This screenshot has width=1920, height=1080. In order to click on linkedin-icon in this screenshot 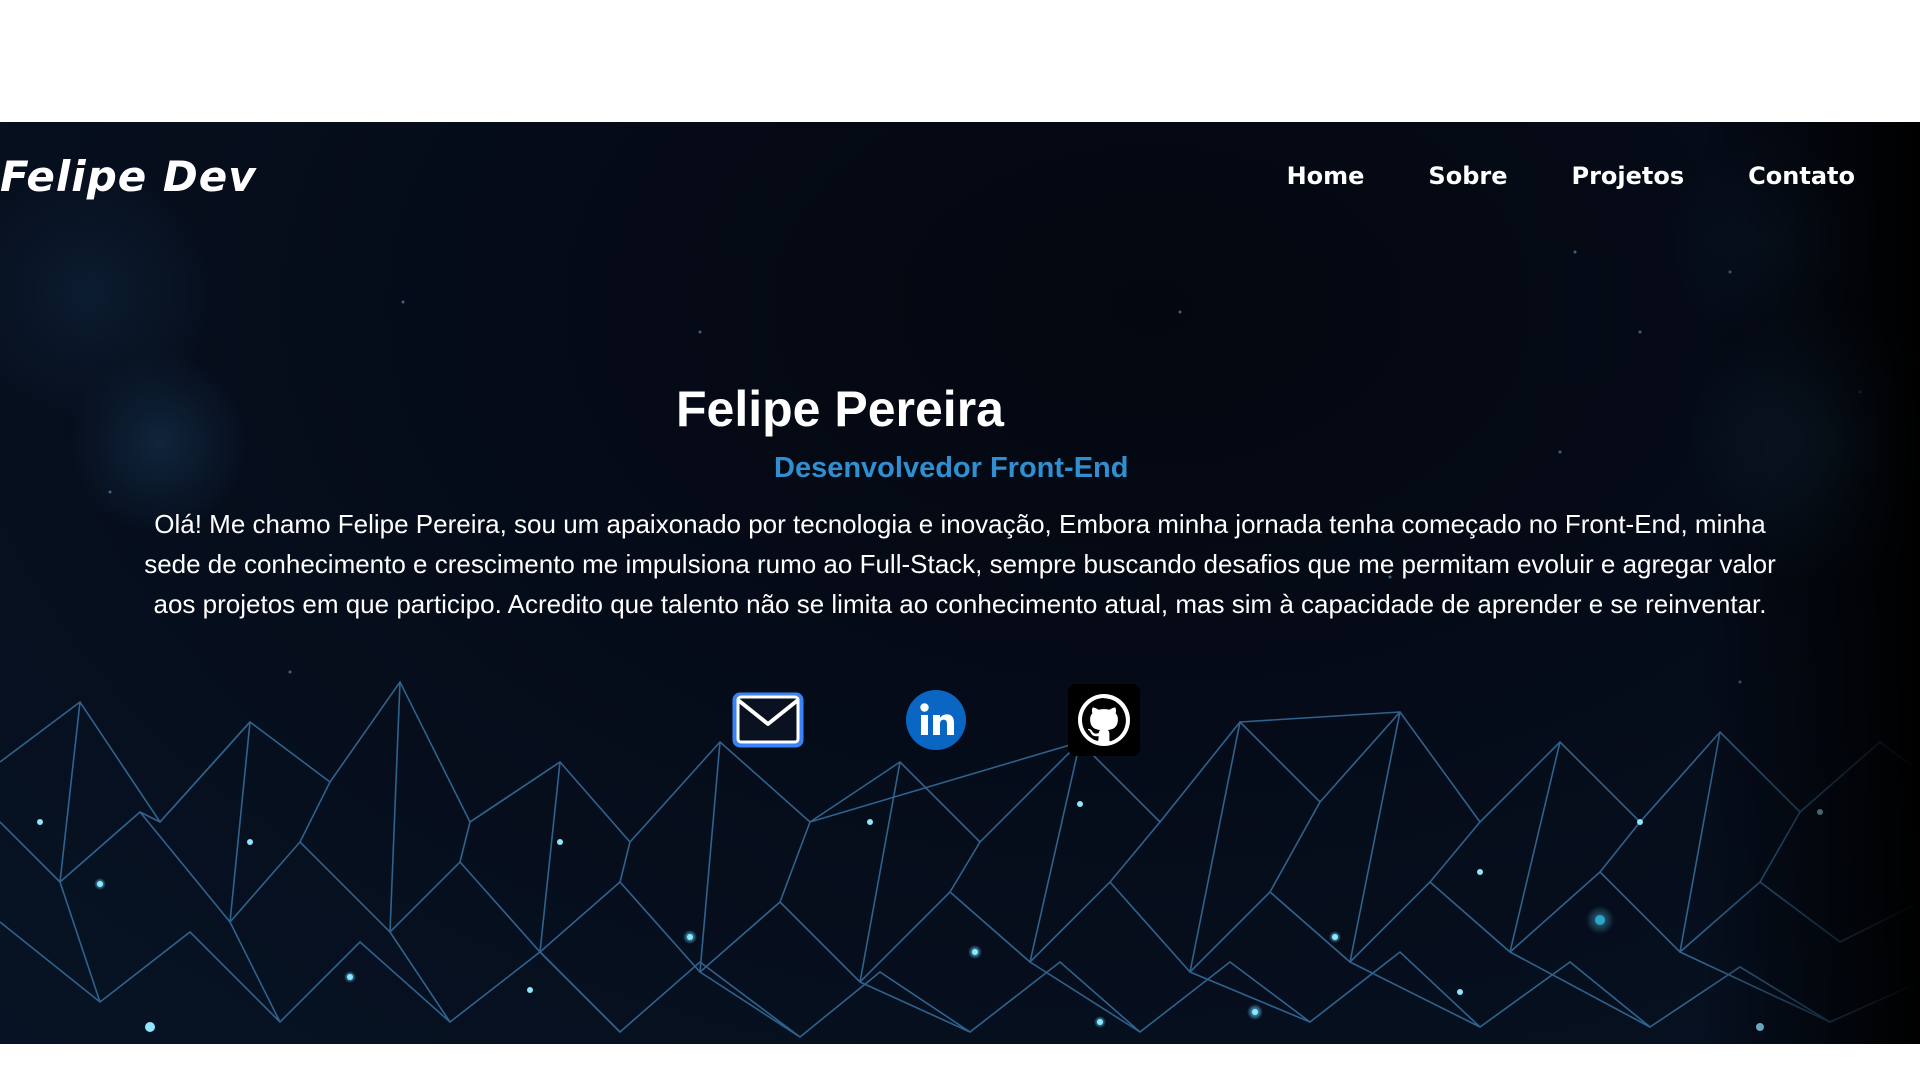, I will do `click(936, 720)`.